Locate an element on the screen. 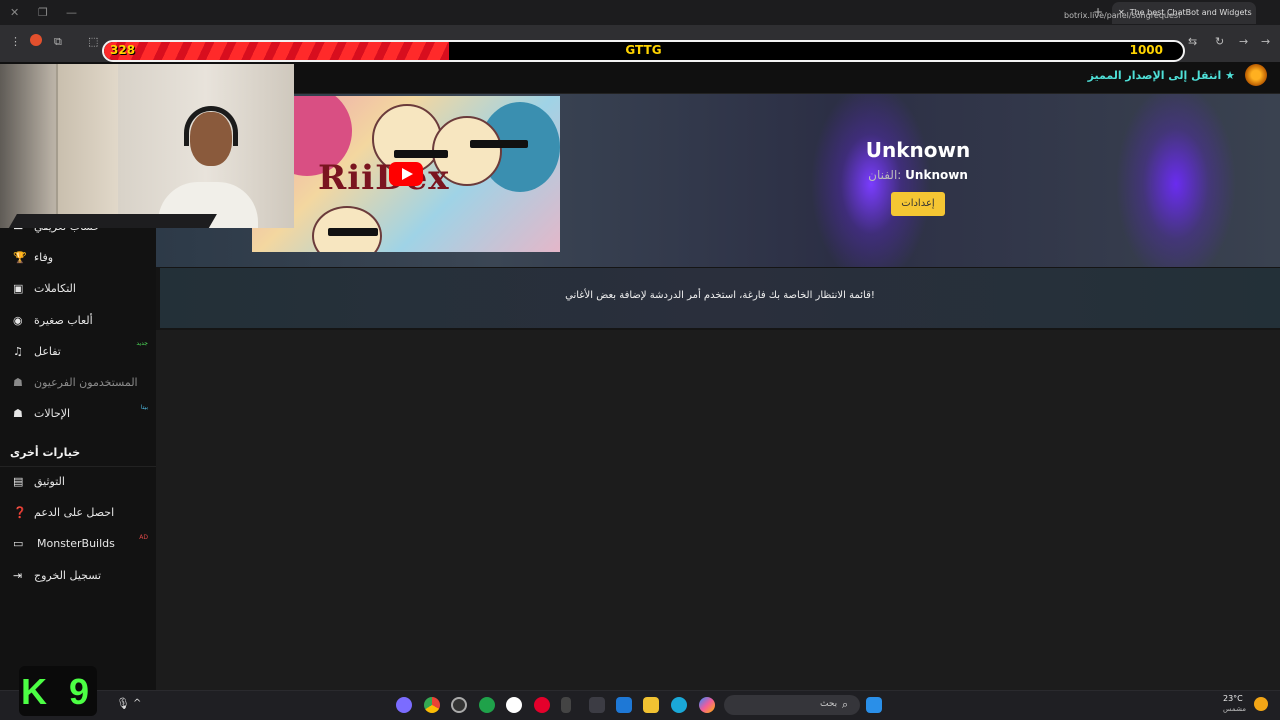  xbox-icon is located at coordinates (487, 705).